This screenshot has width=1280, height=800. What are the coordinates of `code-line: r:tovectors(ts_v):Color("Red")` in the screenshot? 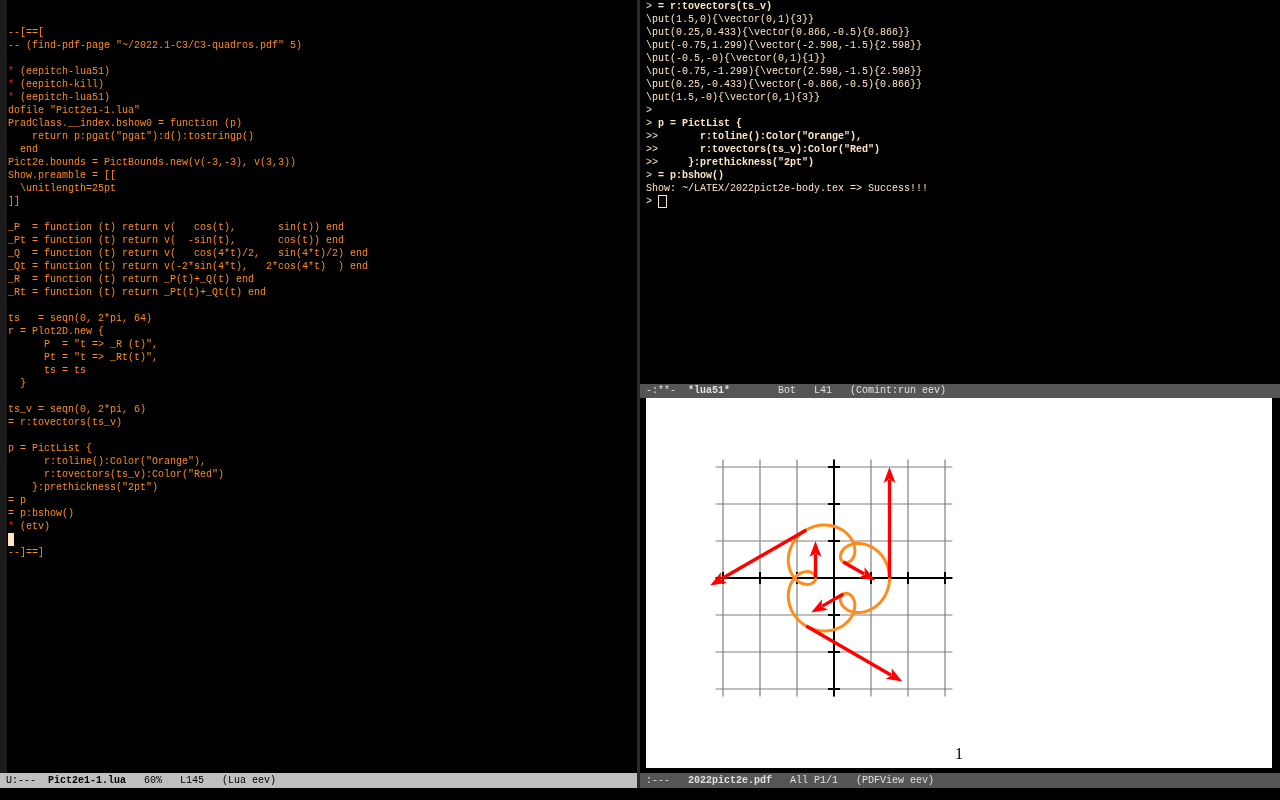 It's located at (134, 474).